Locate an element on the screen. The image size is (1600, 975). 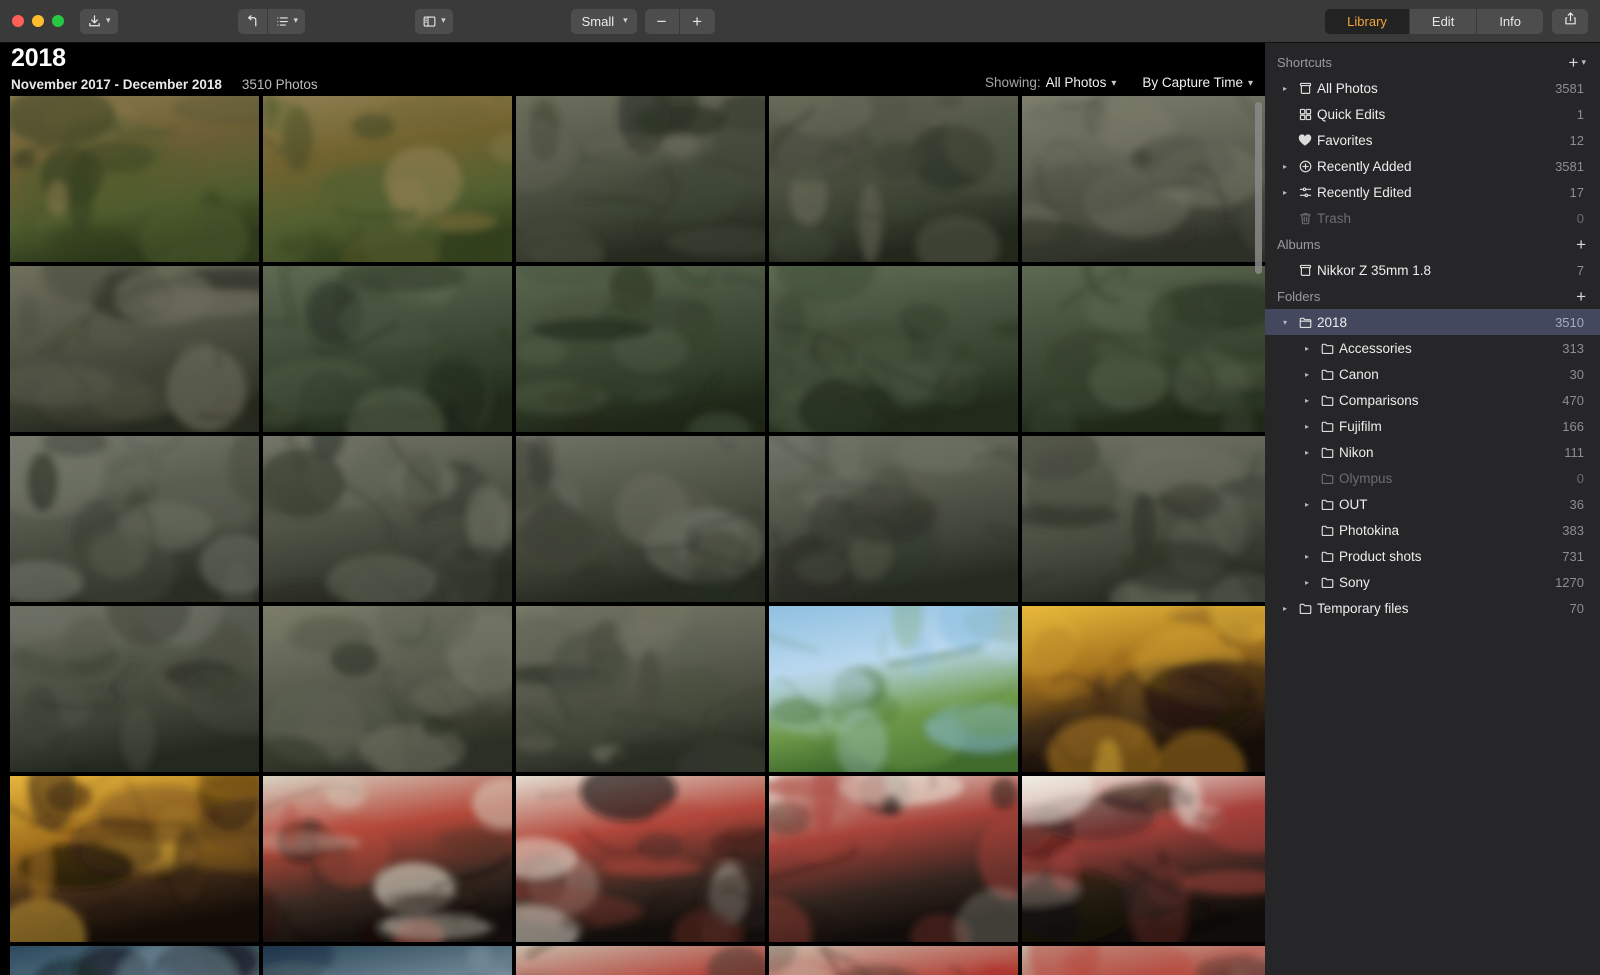
share-button is located at coordinates (1570, 21).